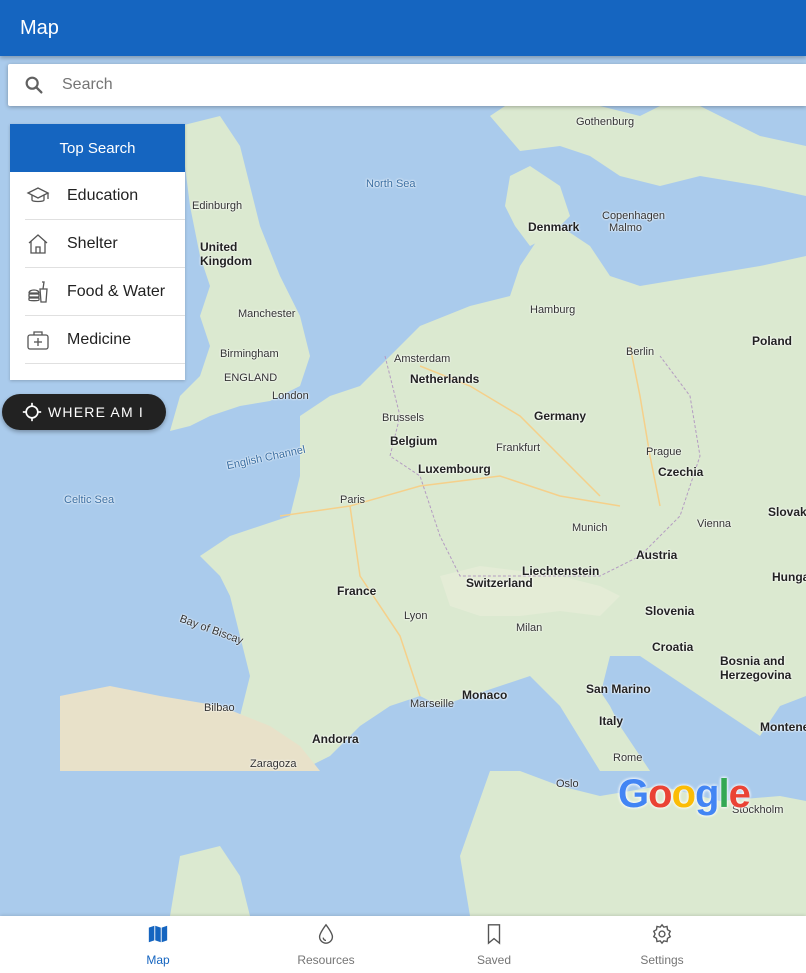  Describe the element at coordinates (32, 412) in the screenshot. I see `crosshair-icon` at that location.